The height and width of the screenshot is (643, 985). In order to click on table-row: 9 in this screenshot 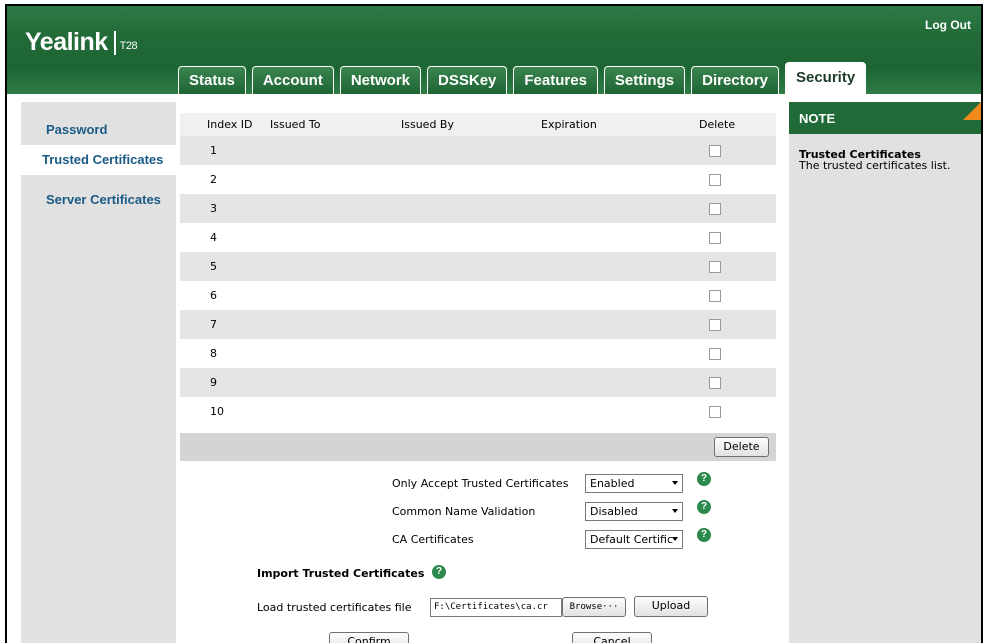, I will do `click(478, 382)`.